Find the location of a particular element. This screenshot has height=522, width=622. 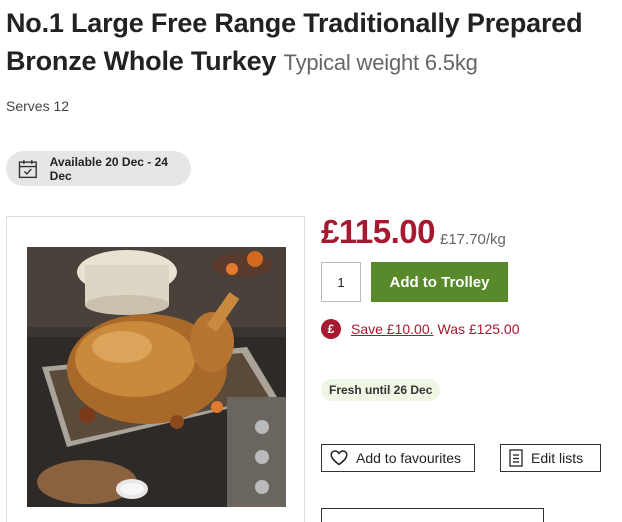

heart-icon is located at coordinates (339, 458).